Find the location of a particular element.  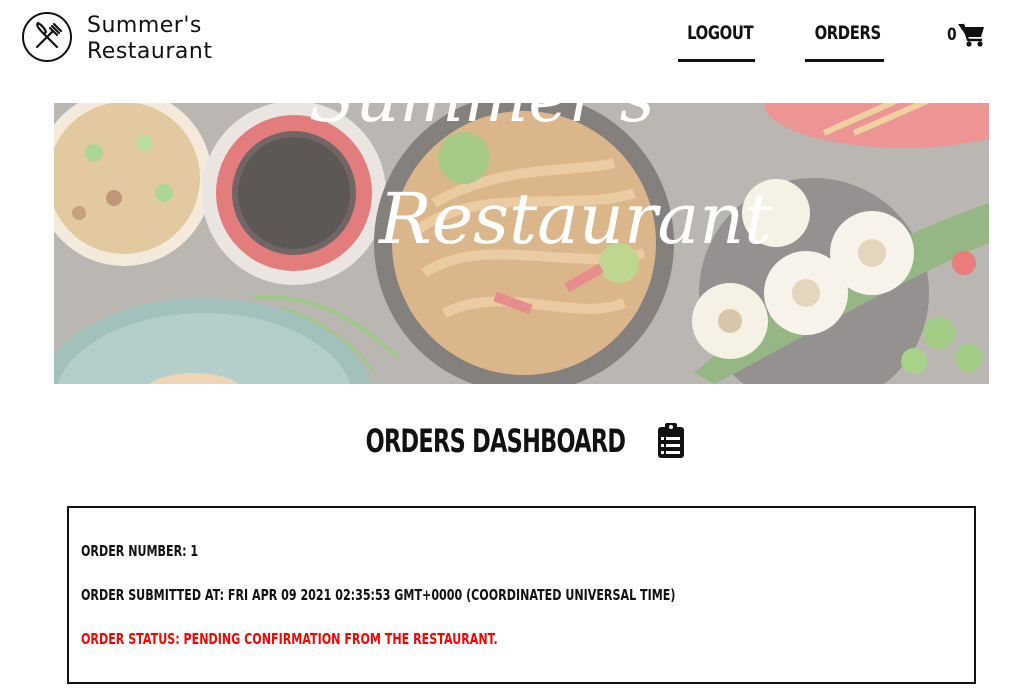

logo is located at coordinates (47, 37).